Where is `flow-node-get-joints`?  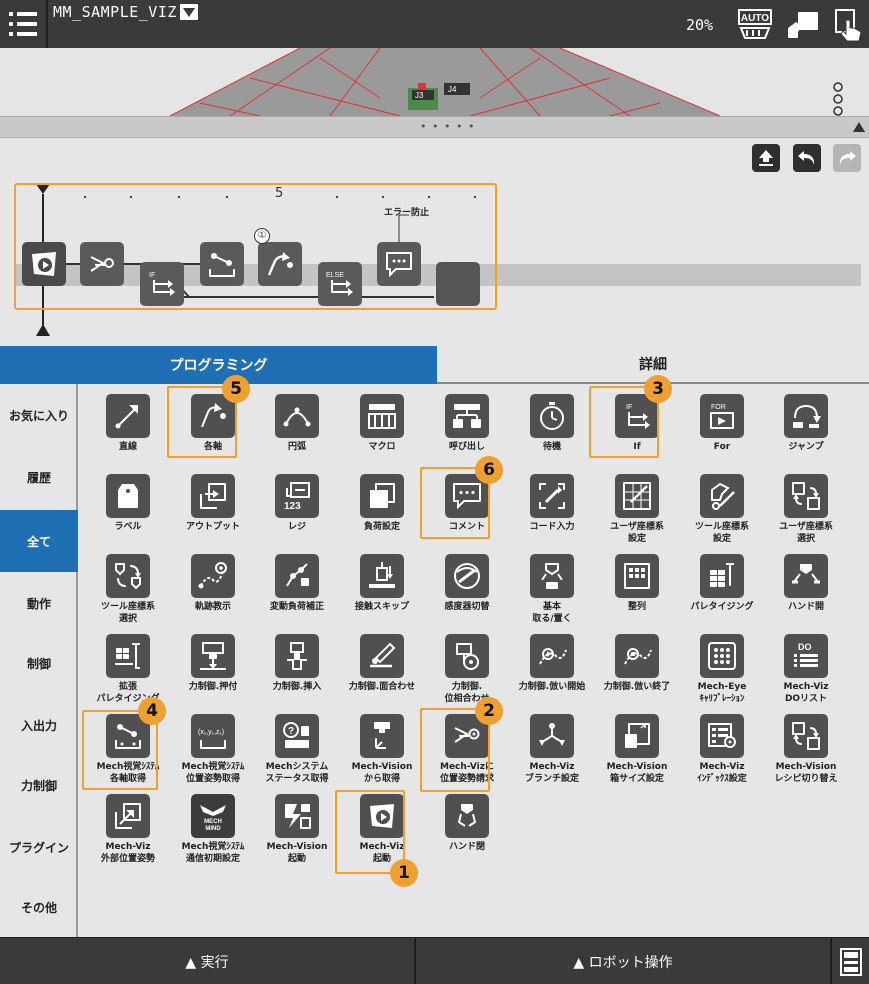 flow-node-get-joints is located at coordinates (222, 264).